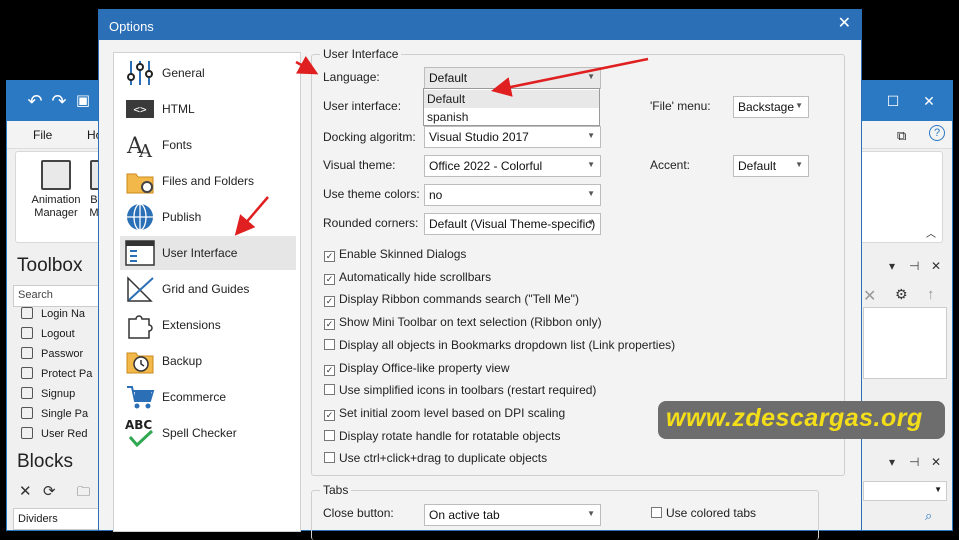  What do you see at coordinates (441, 145) in the screenshot?
I see `annotation-arrows` at bounding box center [441, 145].